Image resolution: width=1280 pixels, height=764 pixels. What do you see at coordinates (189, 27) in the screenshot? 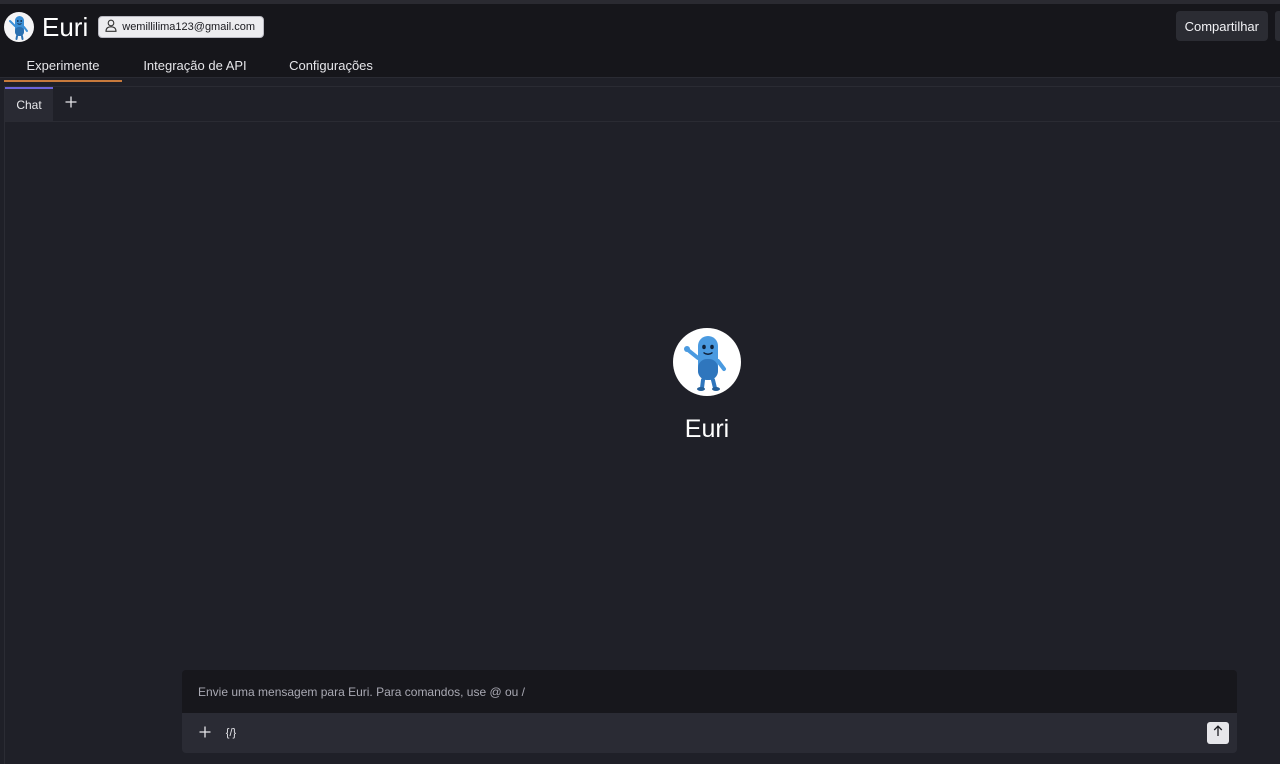
I see `user-email: wemillilima123@gmail.com` at bounding box center [189, 27].